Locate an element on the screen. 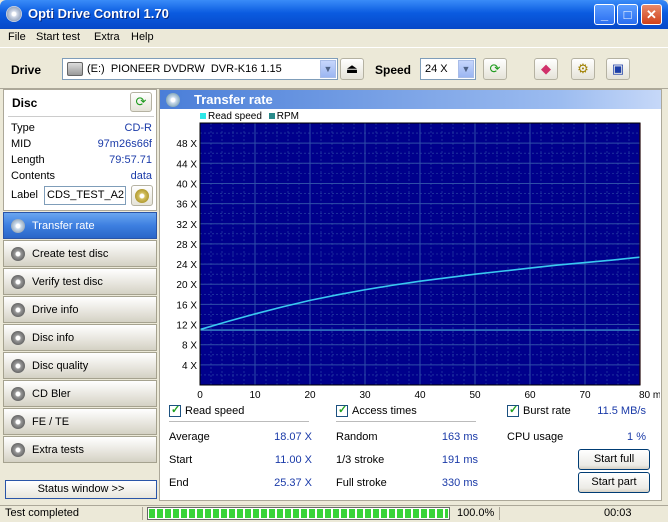 Image resolution: width=668 pixels, height=522 pixels. erase-button: ◆ is located at coordinates (546, 69).